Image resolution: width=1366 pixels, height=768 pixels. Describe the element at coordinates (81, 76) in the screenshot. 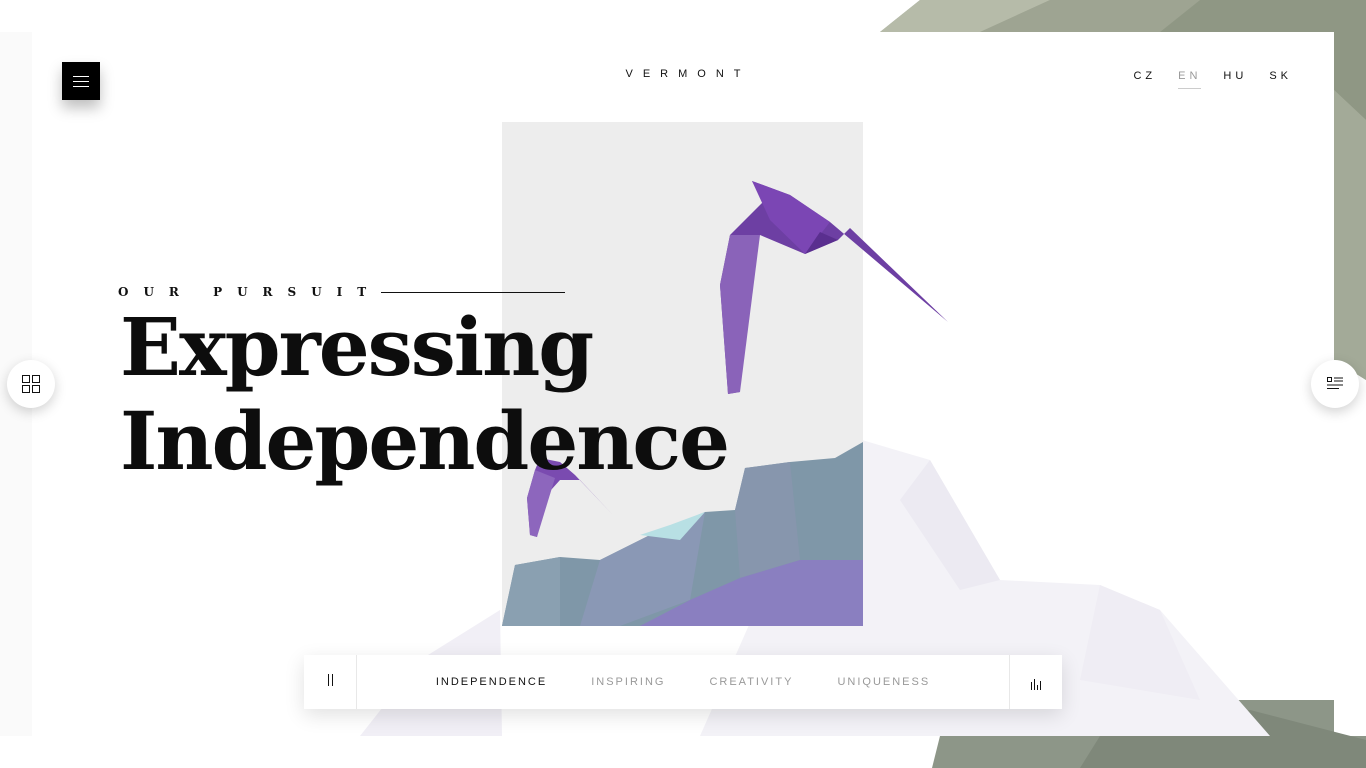

I see `hamburger-icon` at that location.